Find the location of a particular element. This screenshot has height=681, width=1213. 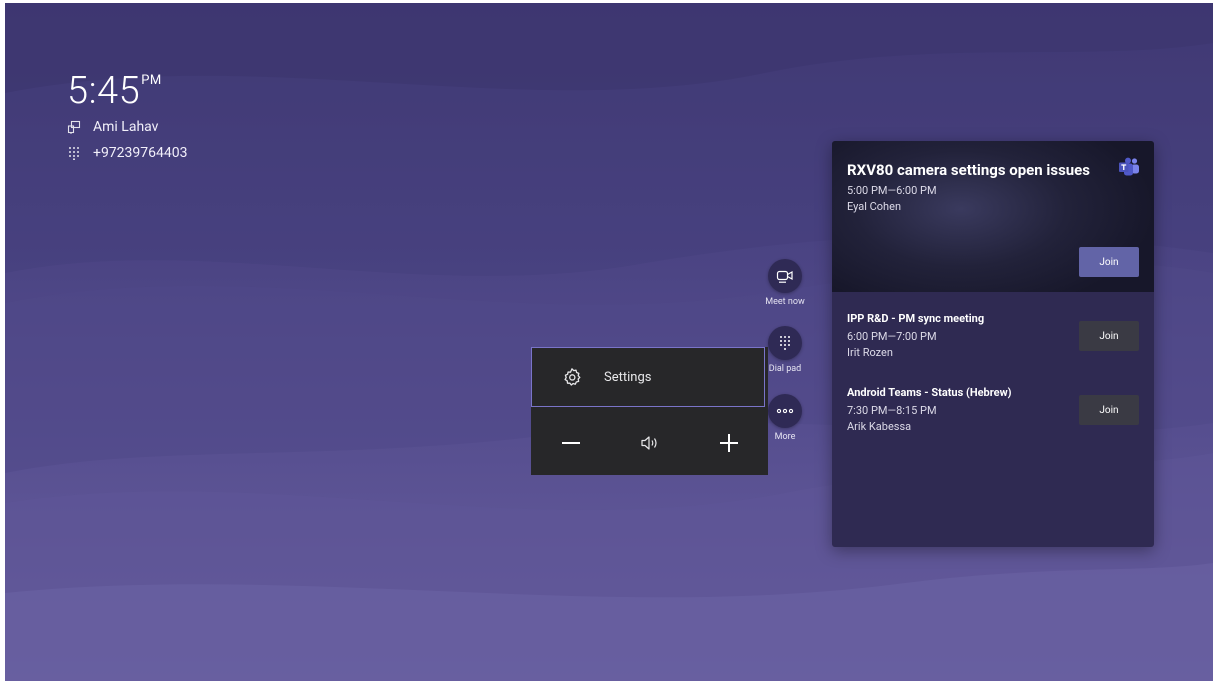

more-menu: Settings is located at coordinates (649, 411).